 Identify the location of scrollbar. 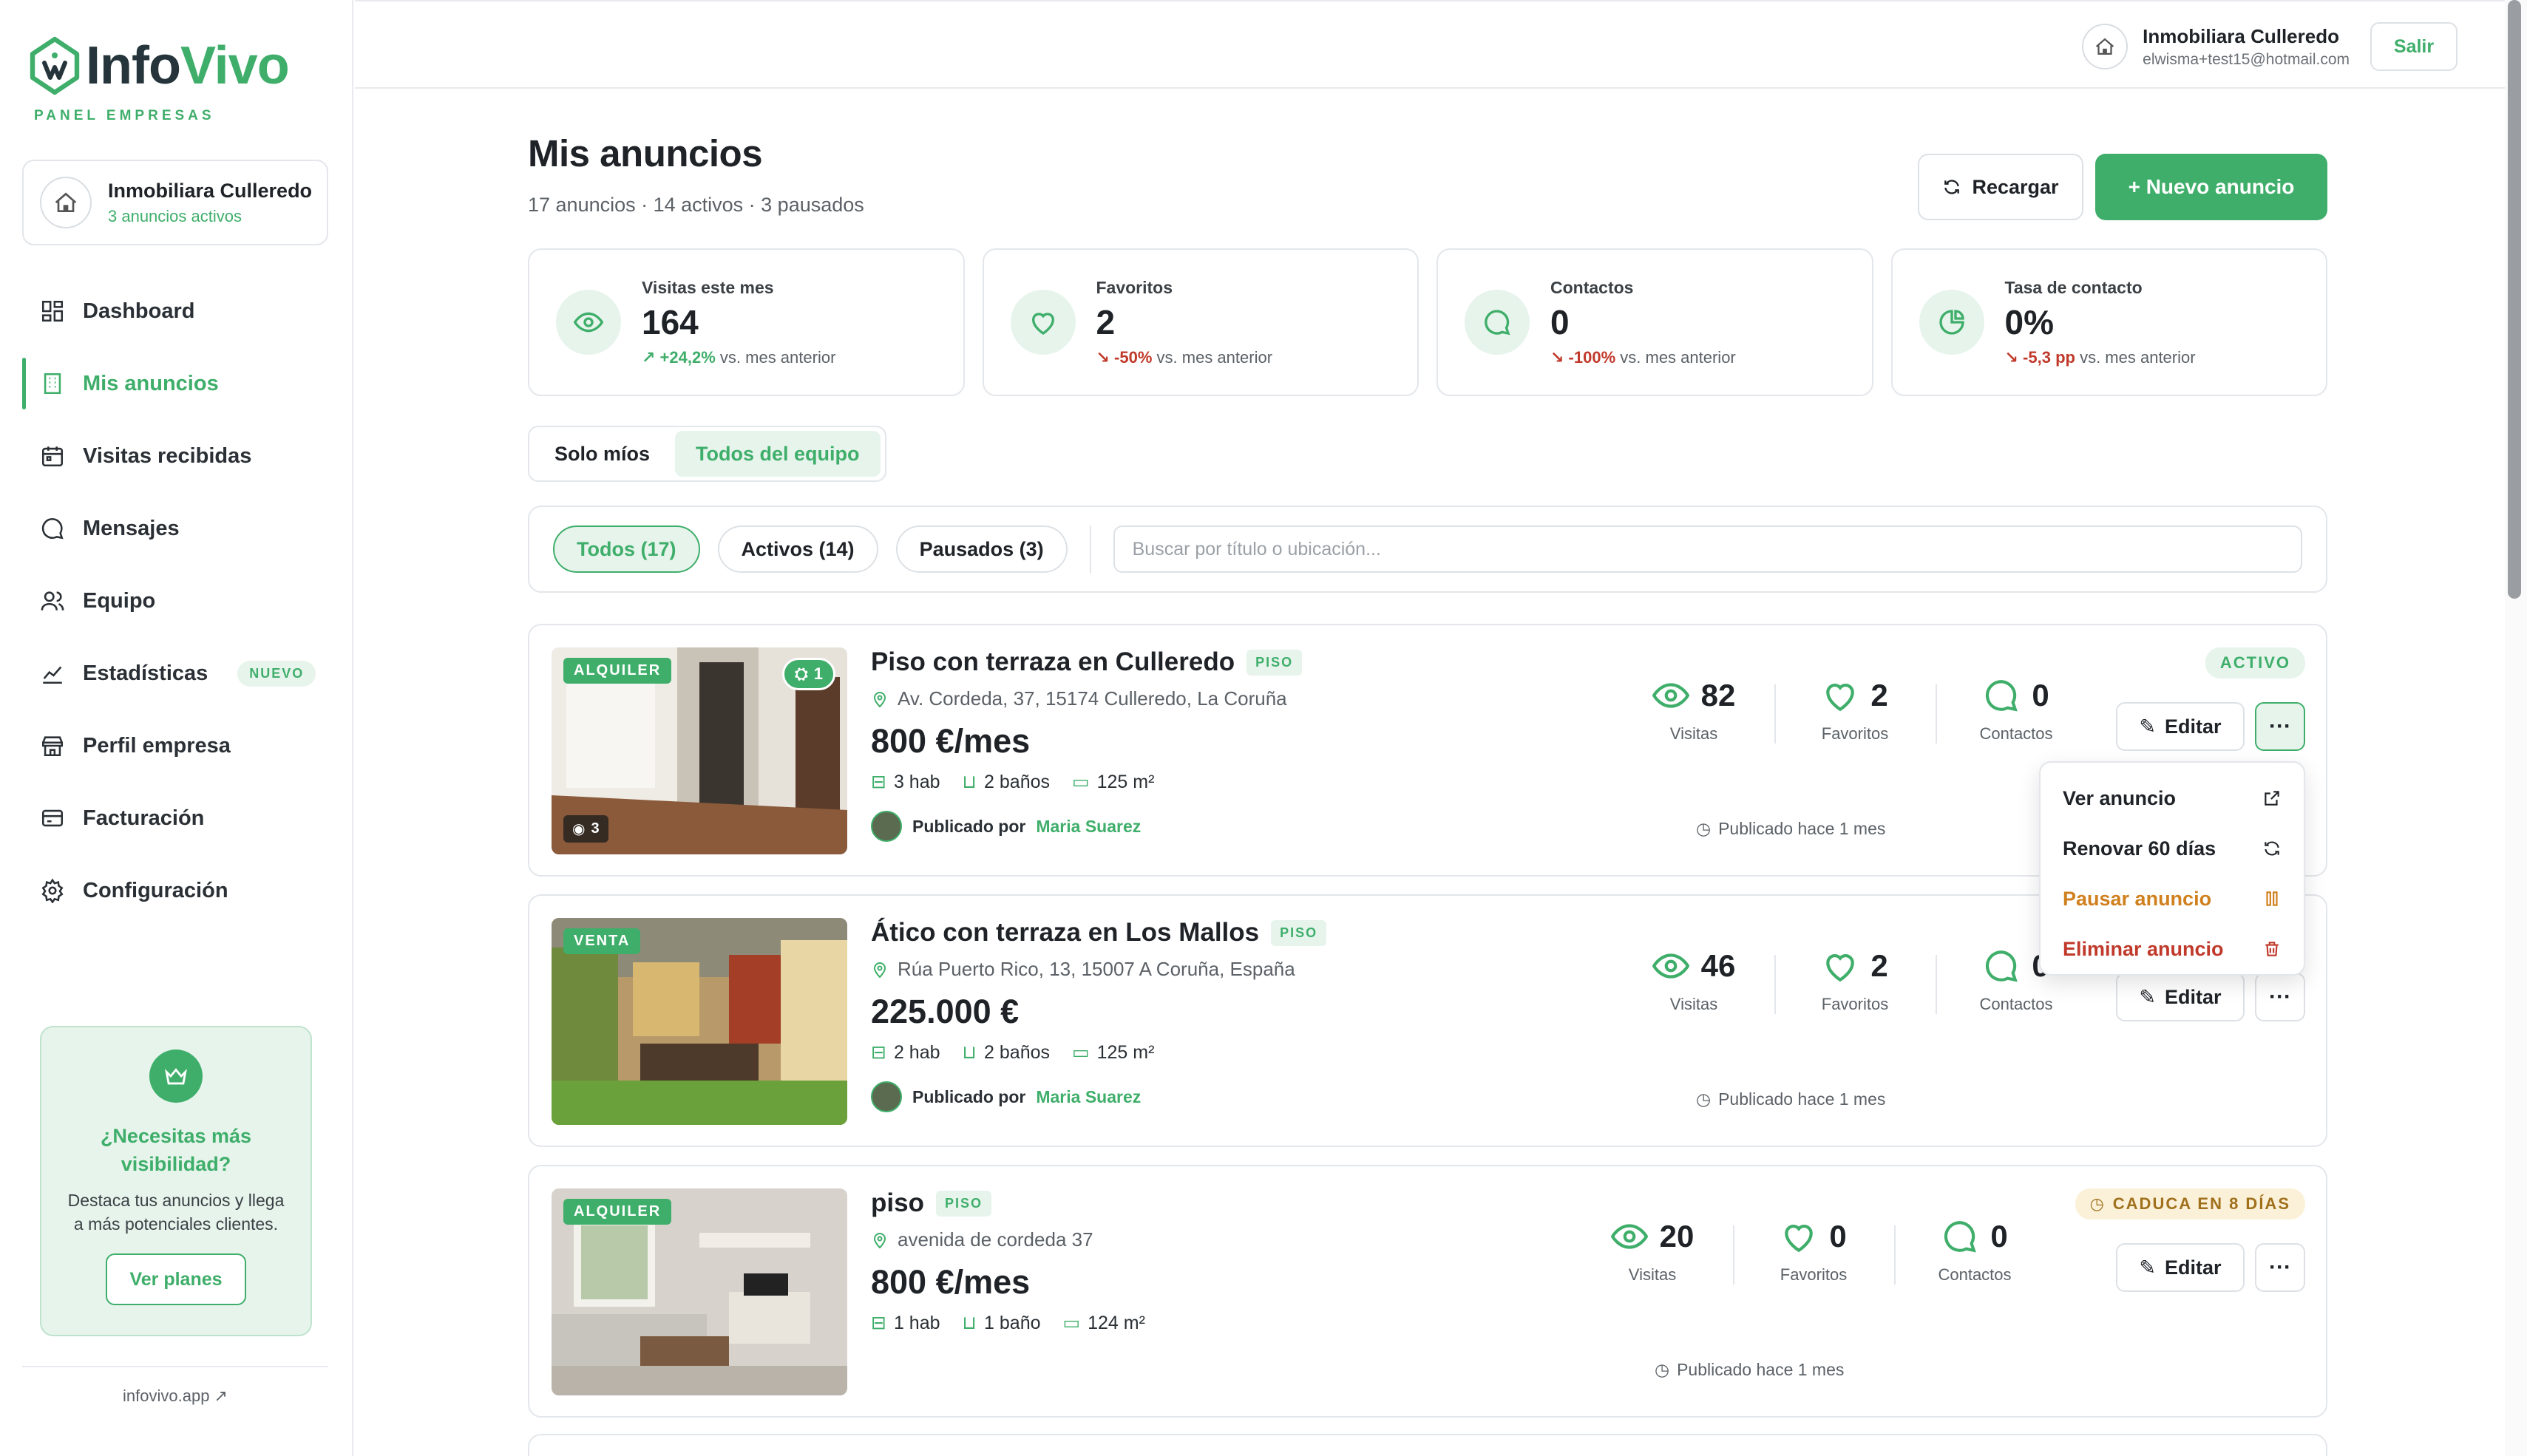
(2516, 728).